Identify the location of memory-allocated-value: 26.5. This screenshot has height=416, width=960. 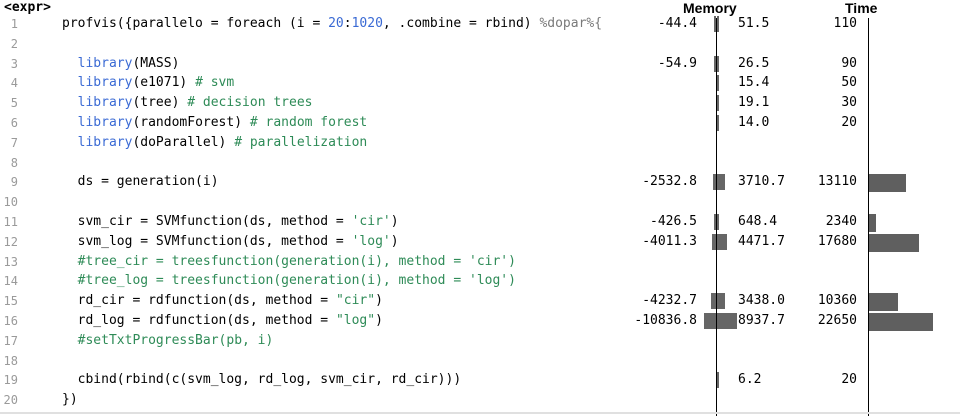
(754, 63).